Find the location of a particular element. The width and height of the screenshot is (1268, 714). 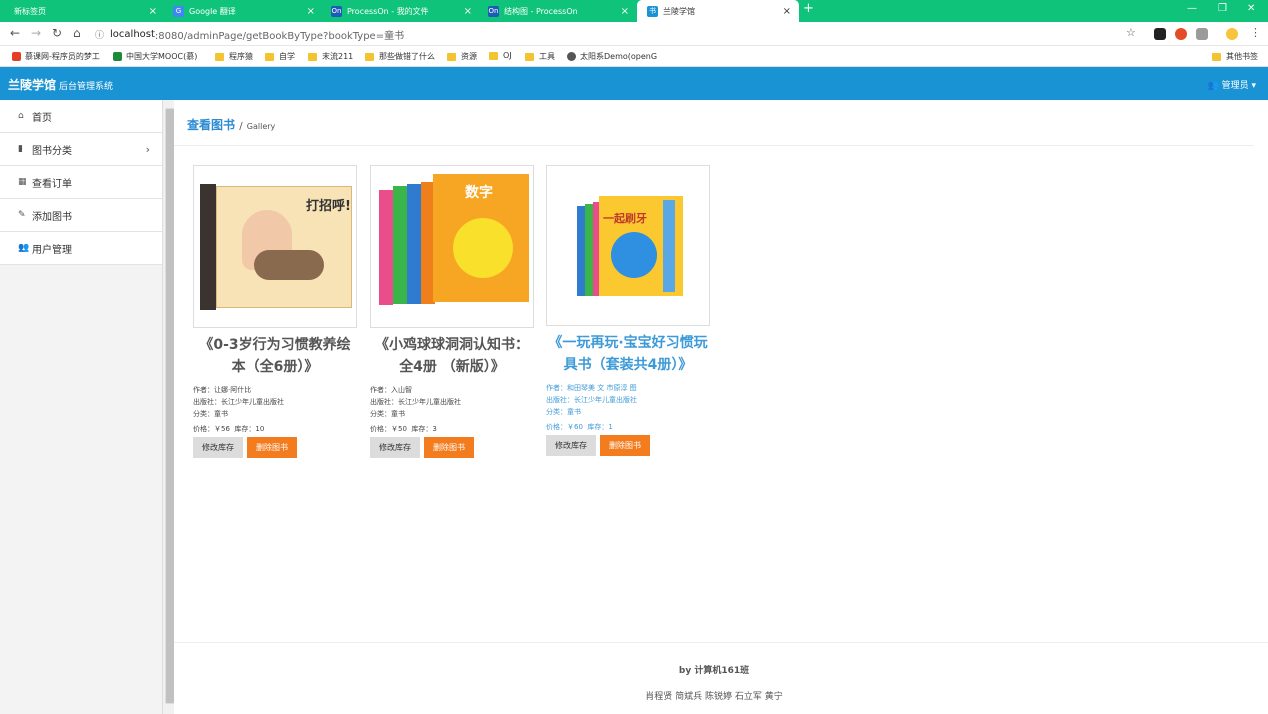

tab-label: 新标签页 is located at coordinates (30, 11).